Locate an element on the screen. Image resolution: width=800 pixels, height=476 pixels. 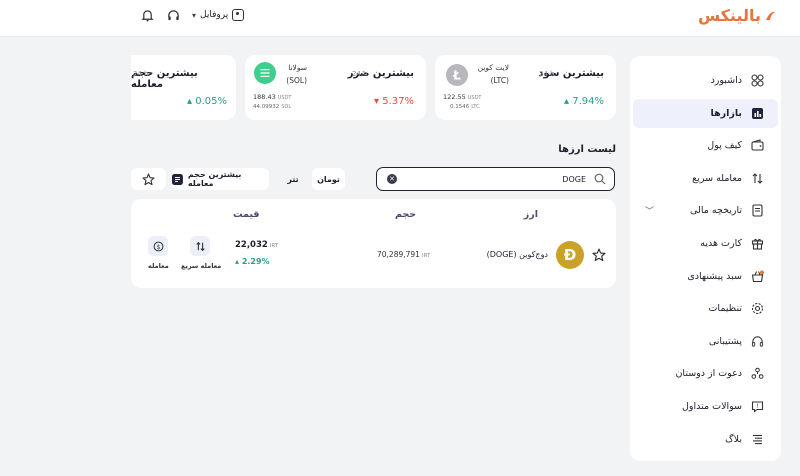
chevron-down-icon: ﹀ is located at coordinates (649, 210).